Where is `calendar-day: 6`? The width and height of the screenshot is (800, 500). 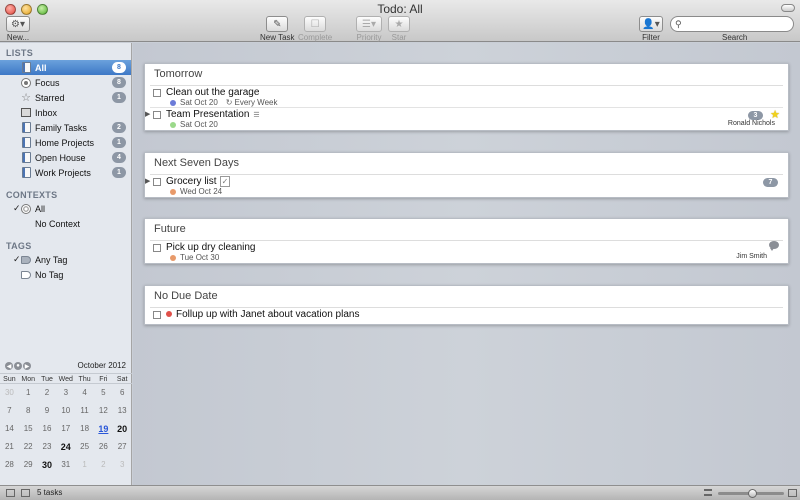
calendar-day: 6 is located at coordinates (122, 393).